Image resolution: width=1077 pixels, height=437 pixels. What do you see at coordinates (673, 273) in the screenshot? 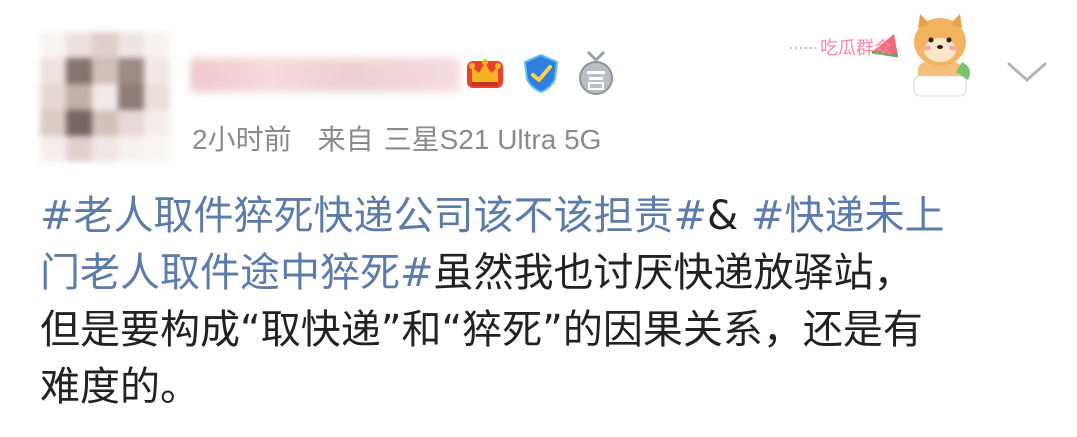
I see `post-text-segment: 虽然我也讨厌快递放驿站，` at bounding box center [673, 273].